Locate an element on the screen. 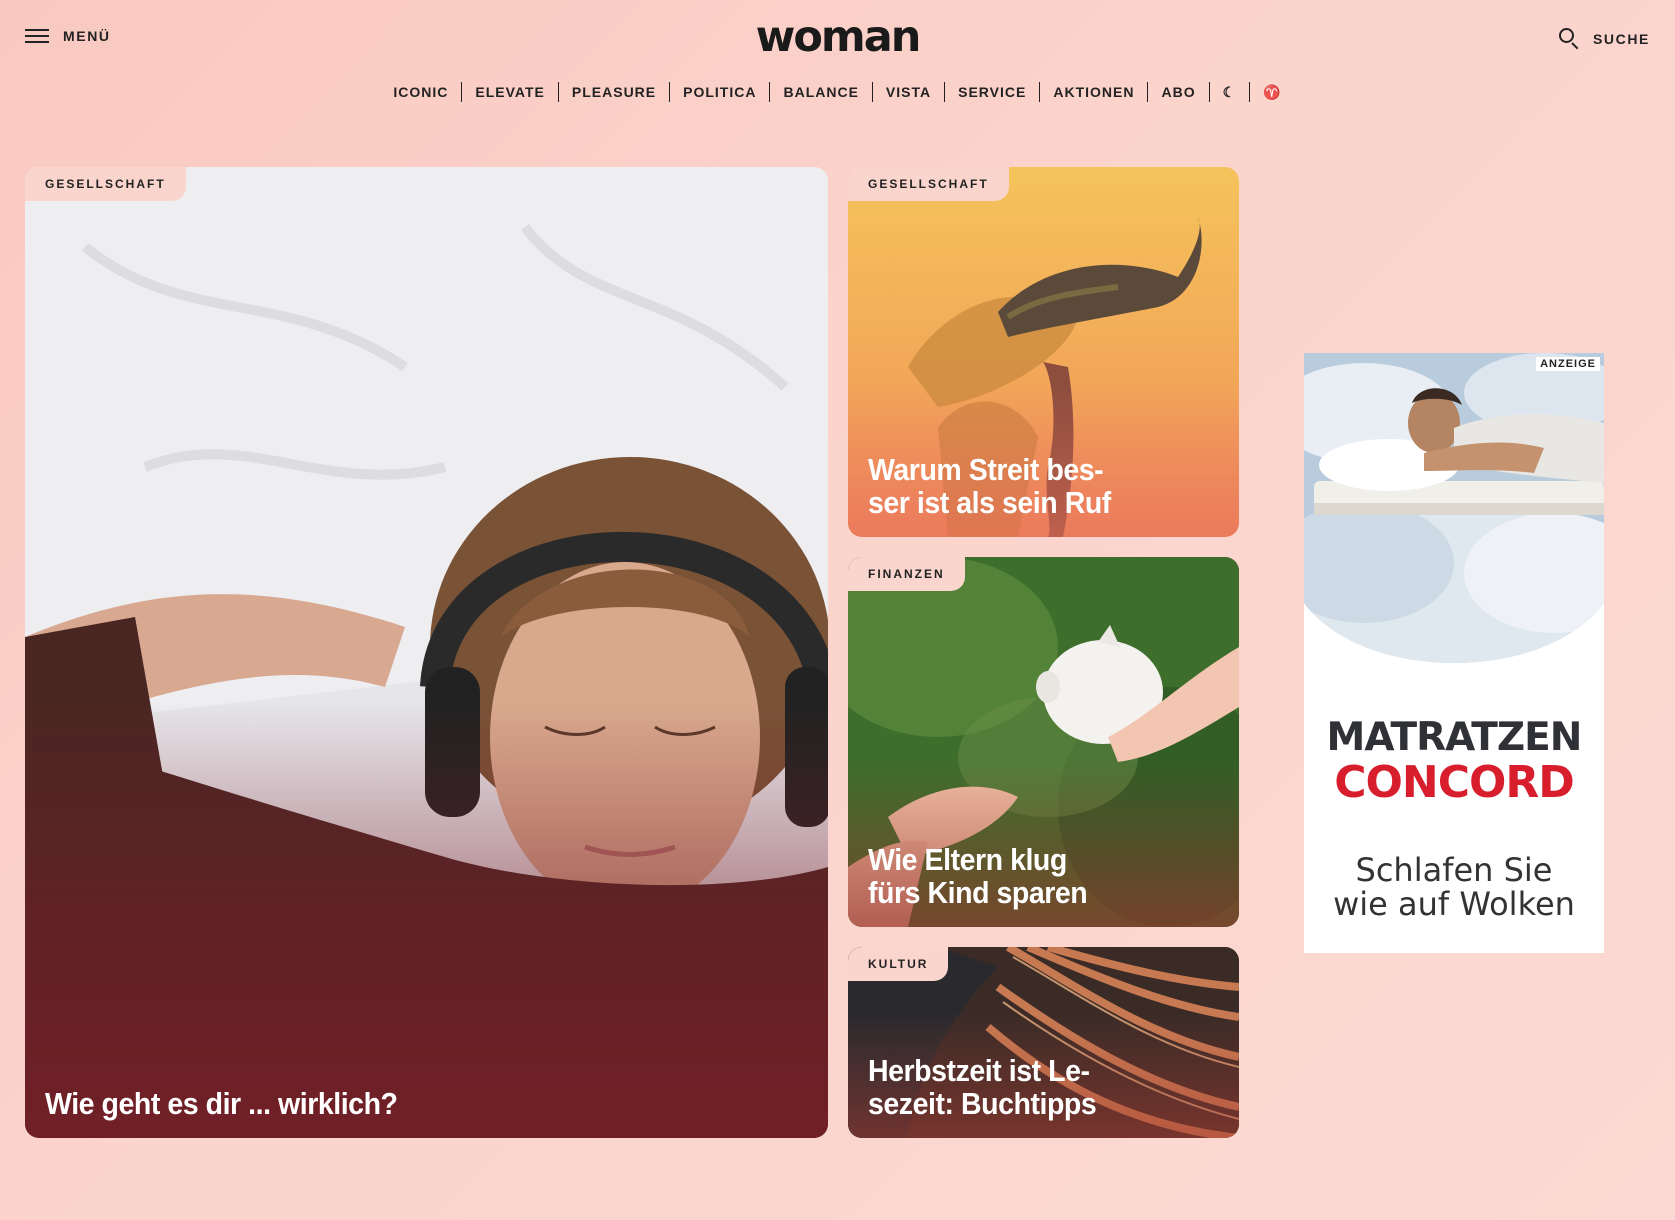  article-headline: Wie Eltern klug fürs Kind sparen is located at coordinates (1029, 876).